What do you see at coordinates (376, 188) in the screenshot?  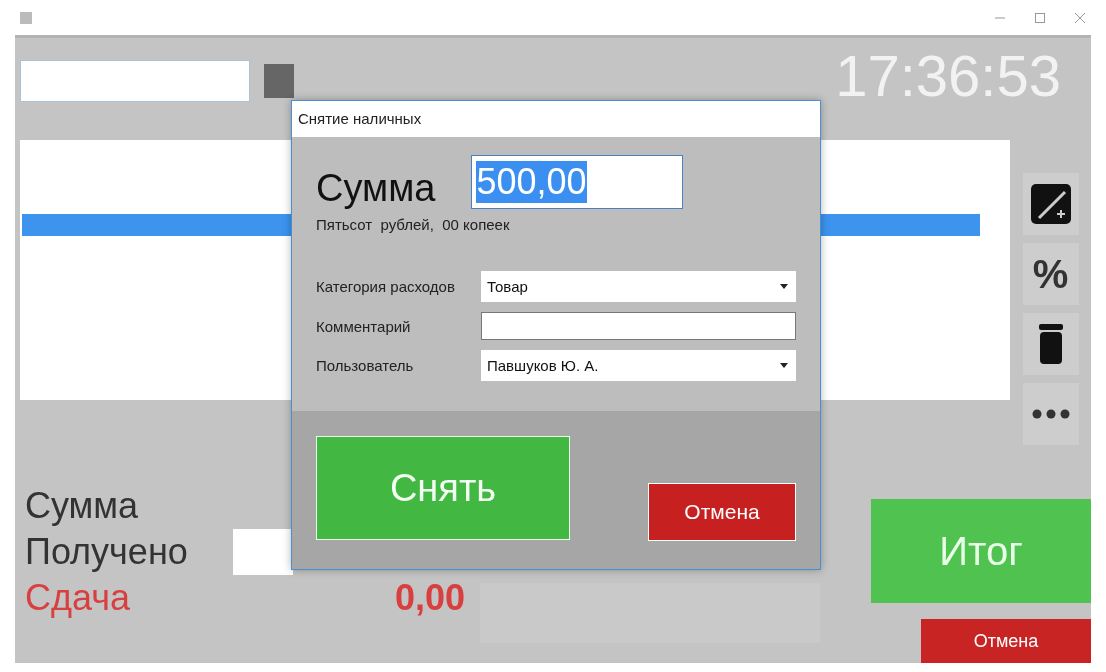 I see `amount-label: Сумма` at bounding box center [376, 188].